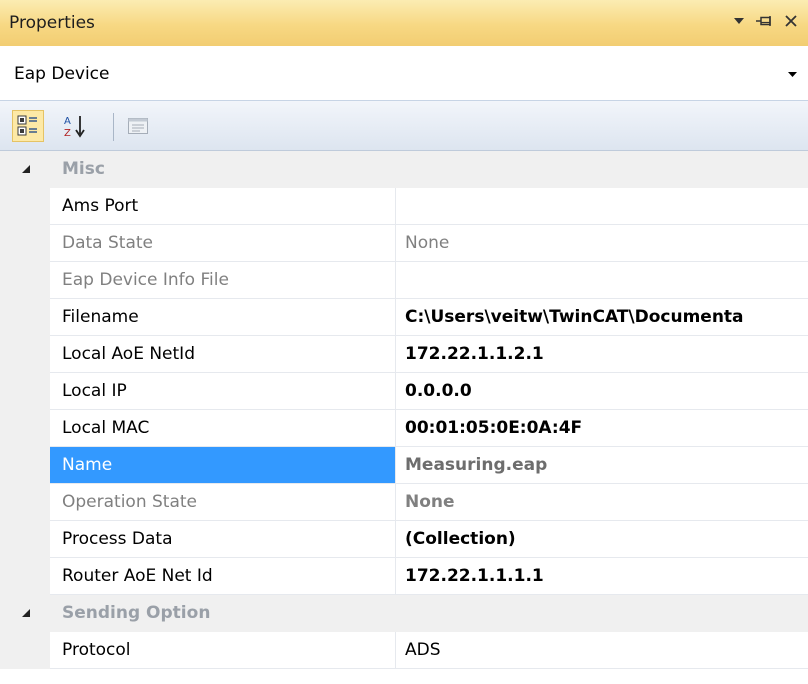 The width and height of the screenshot is (808, 684). I want to click on property-row-local-mac: Local MAC 00:01:05:0E:0A:4F, so click(404, 428).